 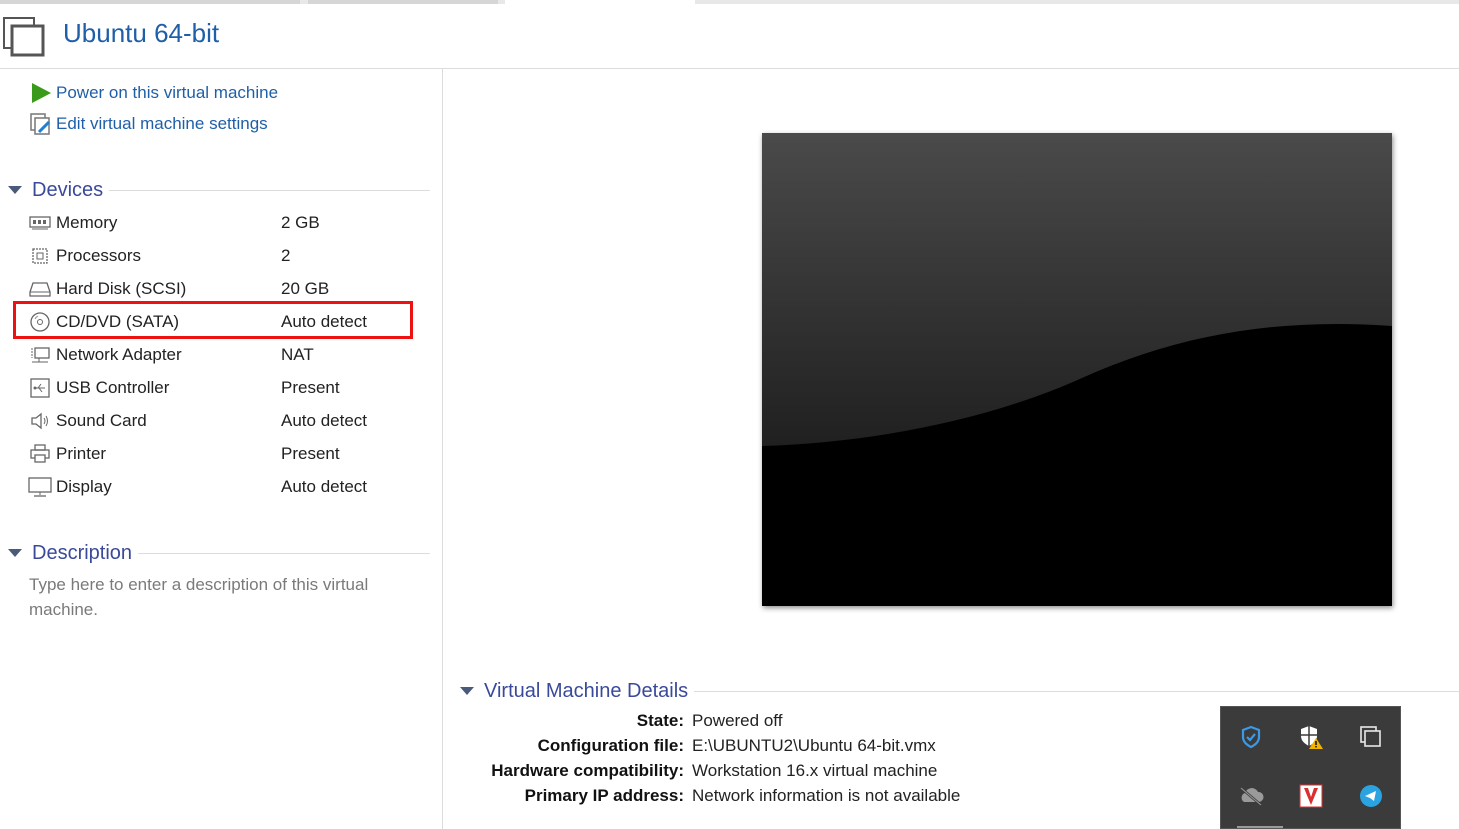 I want to click on device-name: USB Controller, so click(x=113, y=387).